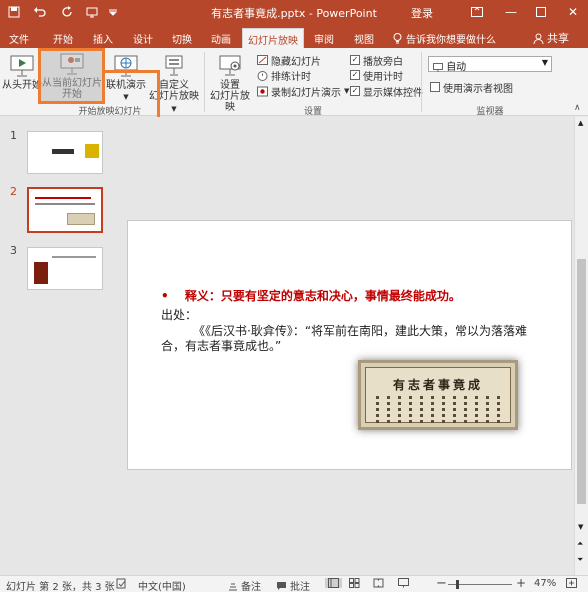 Image resolution: width=588 pixels, height=592 pixels. Describe the element at coordinates (478, 89) in the screenshot. I see `presenter-view-label: 使用演示者视图` at that location.